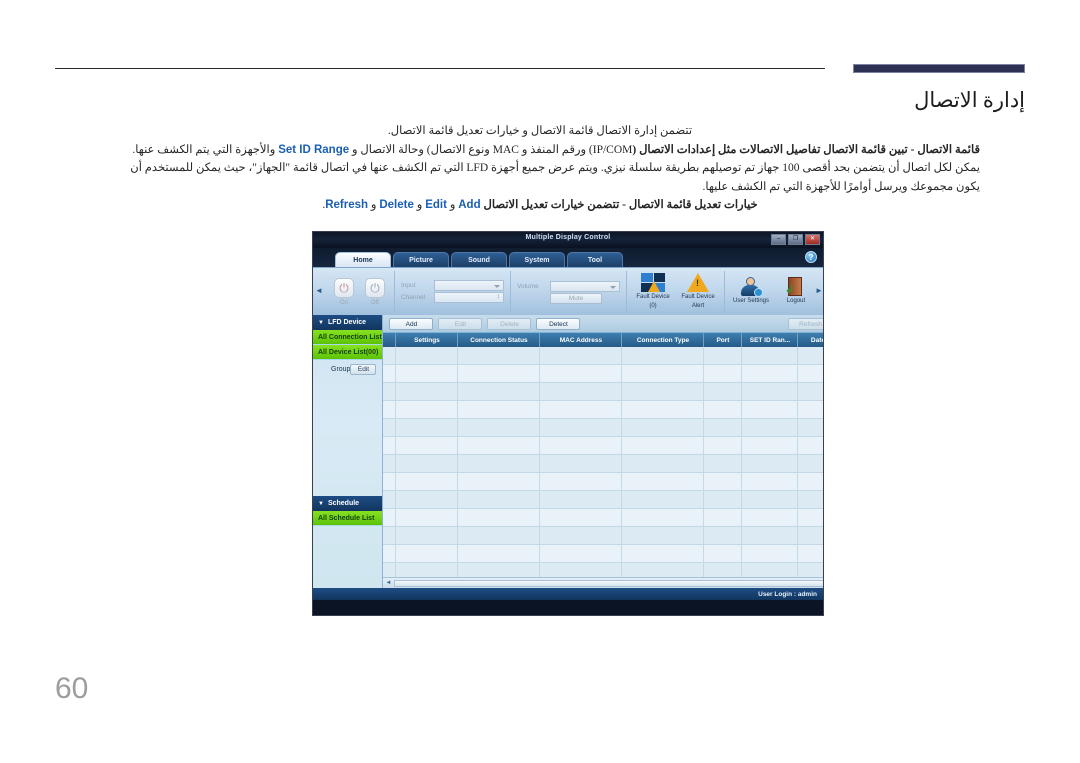 The image size is (1080, 763). Describe the element at coordinates (348, 337) in the screenshot. I see `sidebar-item-all-connection-list: All Connection List` at that location.